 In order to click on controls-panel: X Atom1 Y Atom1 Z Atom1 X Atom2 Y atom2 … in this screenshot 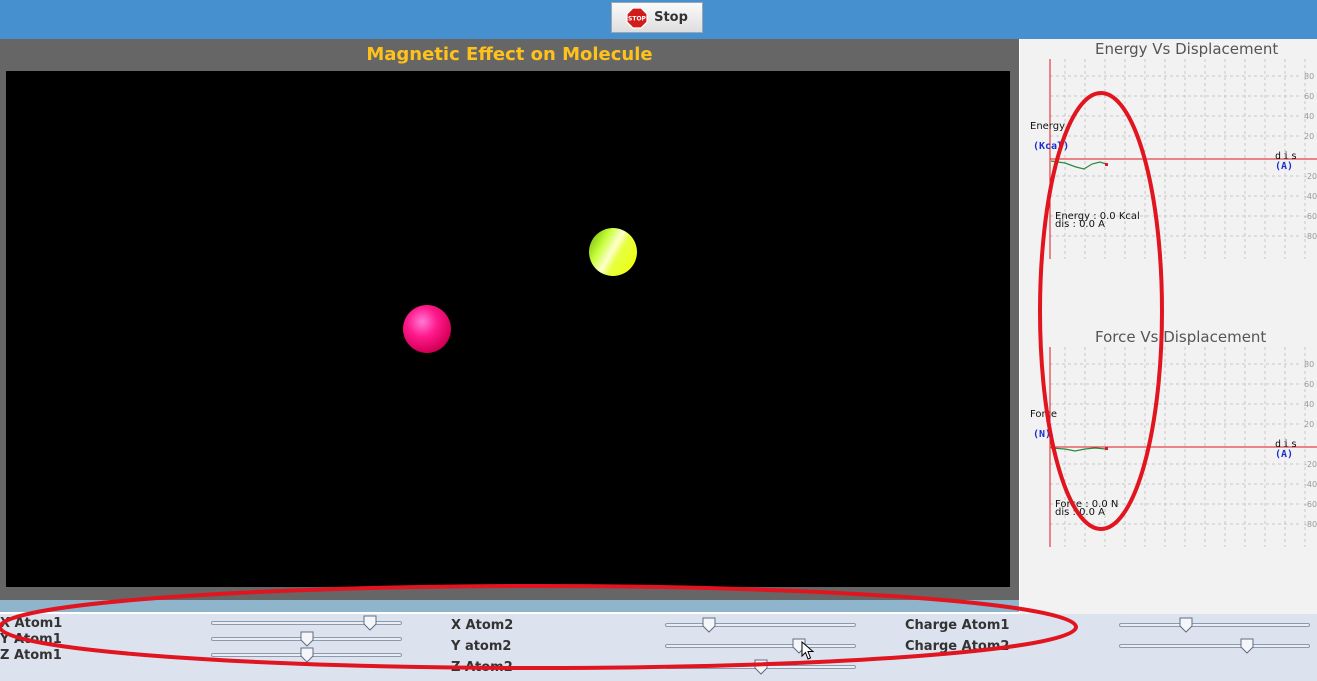, I will do `click(658, 647)`.